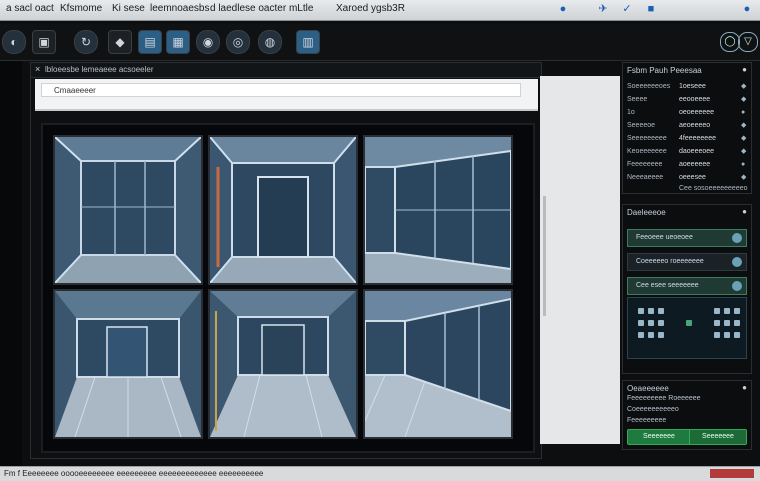  Describe the element at coordinates (178, 42) in the screenshot. I see `grid-button: ▦` at that location.